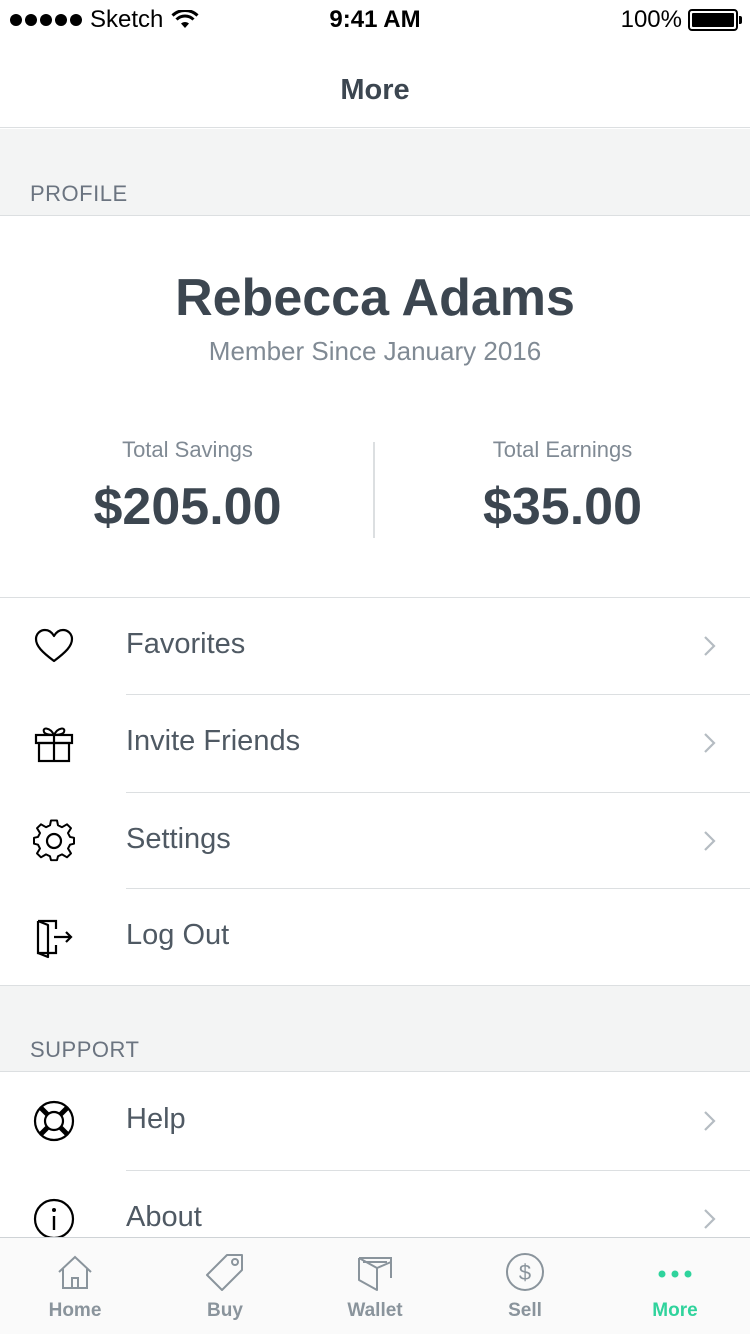 Image resolution: width=750 pixels, height=1334 pixels. What do you see at coordinates (156, 1119) in the screenshot?
I see `menu-item-label: Help` at bounding box center [156, 1119].